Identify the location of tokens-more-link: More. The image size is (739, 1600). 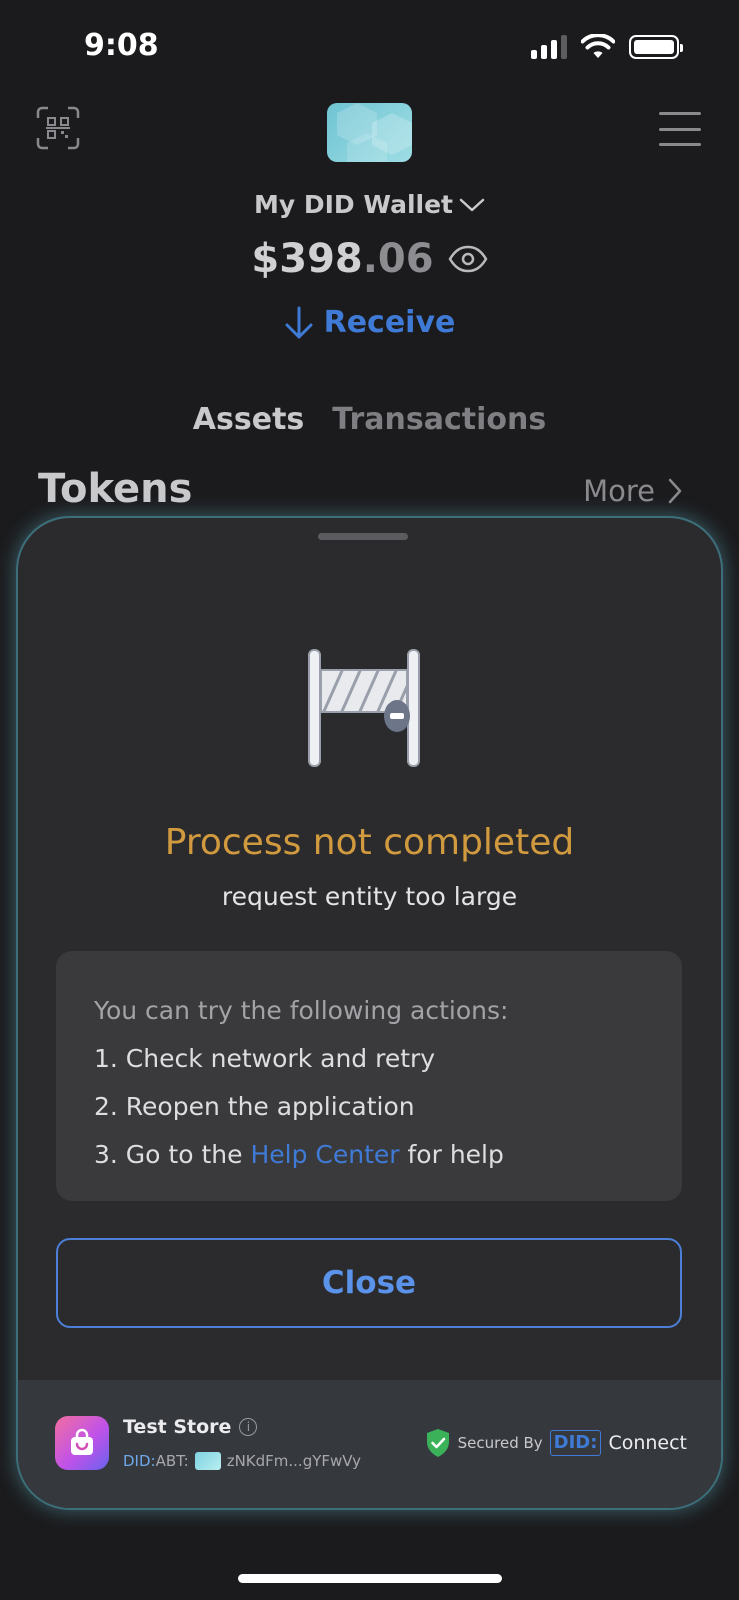
(633, 491).